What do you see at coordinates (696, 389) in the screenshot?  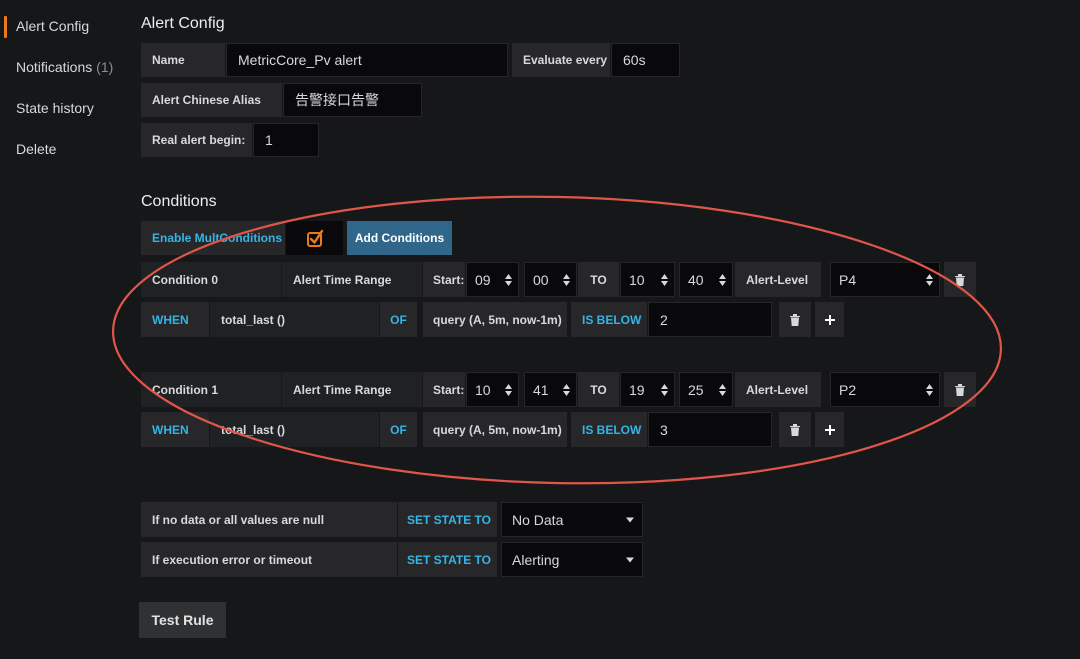 I see `end-minute-value: 25` at bounding box center [696, 389].